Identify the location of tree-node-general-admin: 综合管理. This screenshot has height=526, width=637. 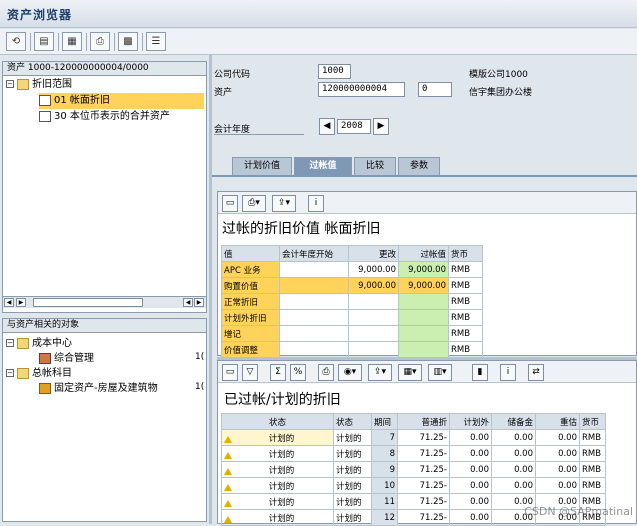
(121, 359).